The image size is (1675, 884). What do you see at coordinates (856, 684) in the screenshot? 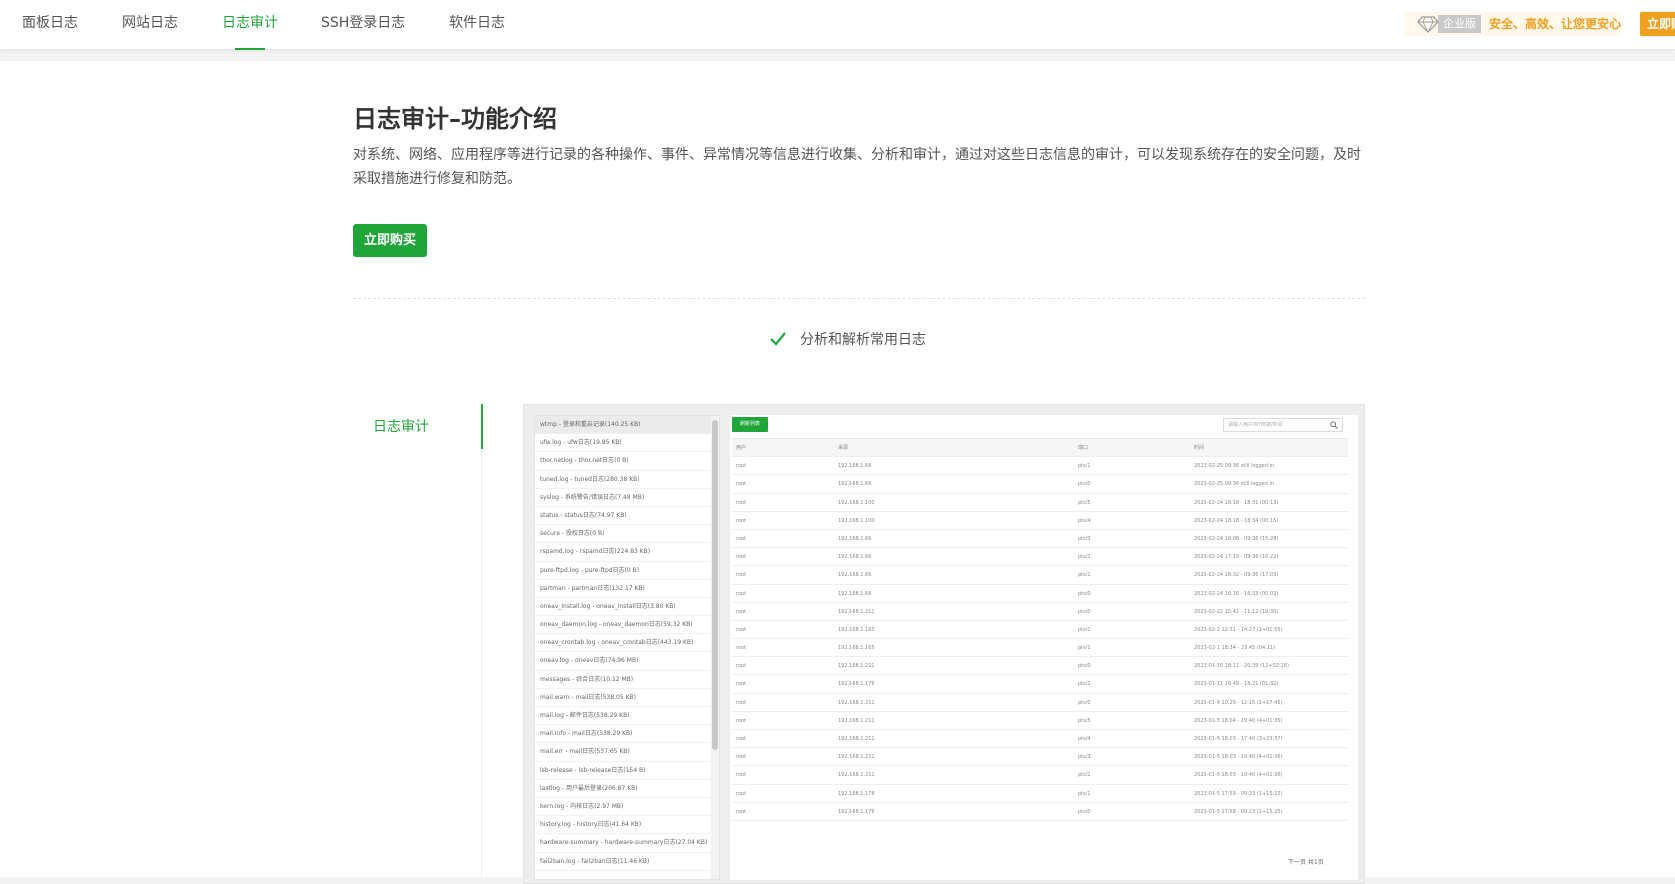
I see `table-cell: 192.168.1.178` at bounding box center [856, 684].